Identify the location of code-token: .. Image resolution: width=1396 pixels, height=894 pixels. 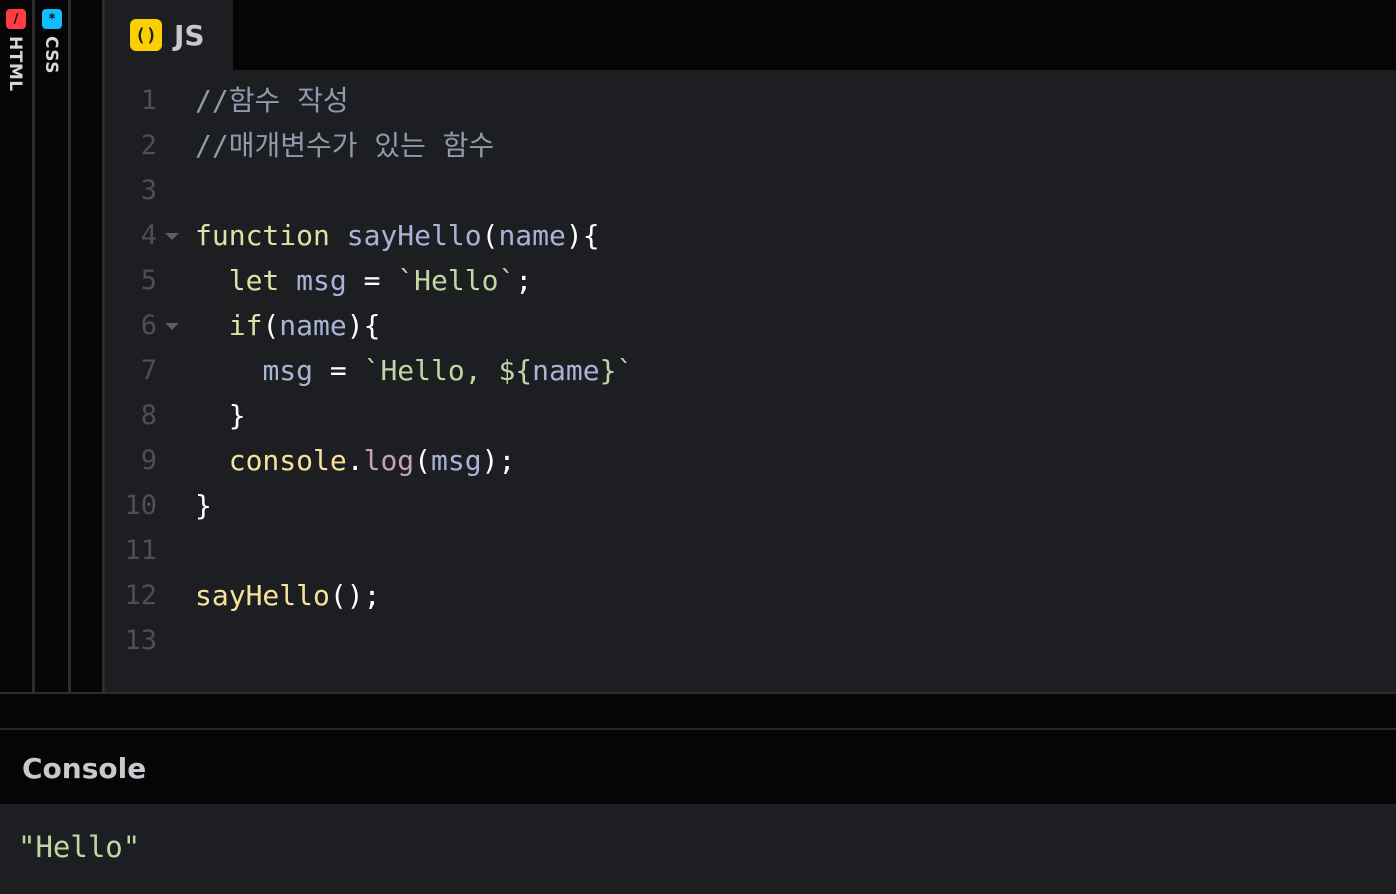
(355, 460).